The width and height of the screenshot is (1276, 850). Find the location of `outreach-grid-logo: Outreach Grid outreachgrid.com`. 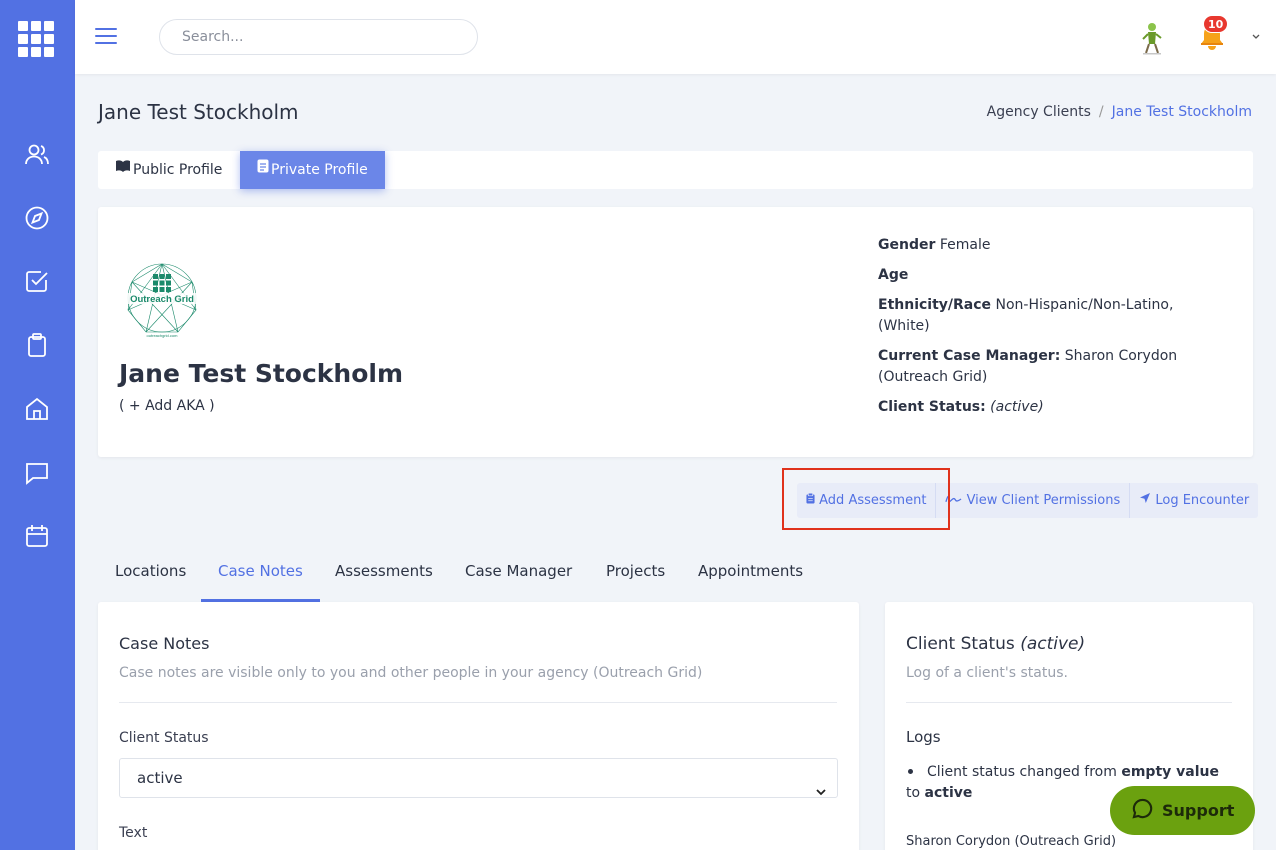

outreach-grid-logo: Outreach Grid outreachgrid.com is located at coordinates (162, 301).